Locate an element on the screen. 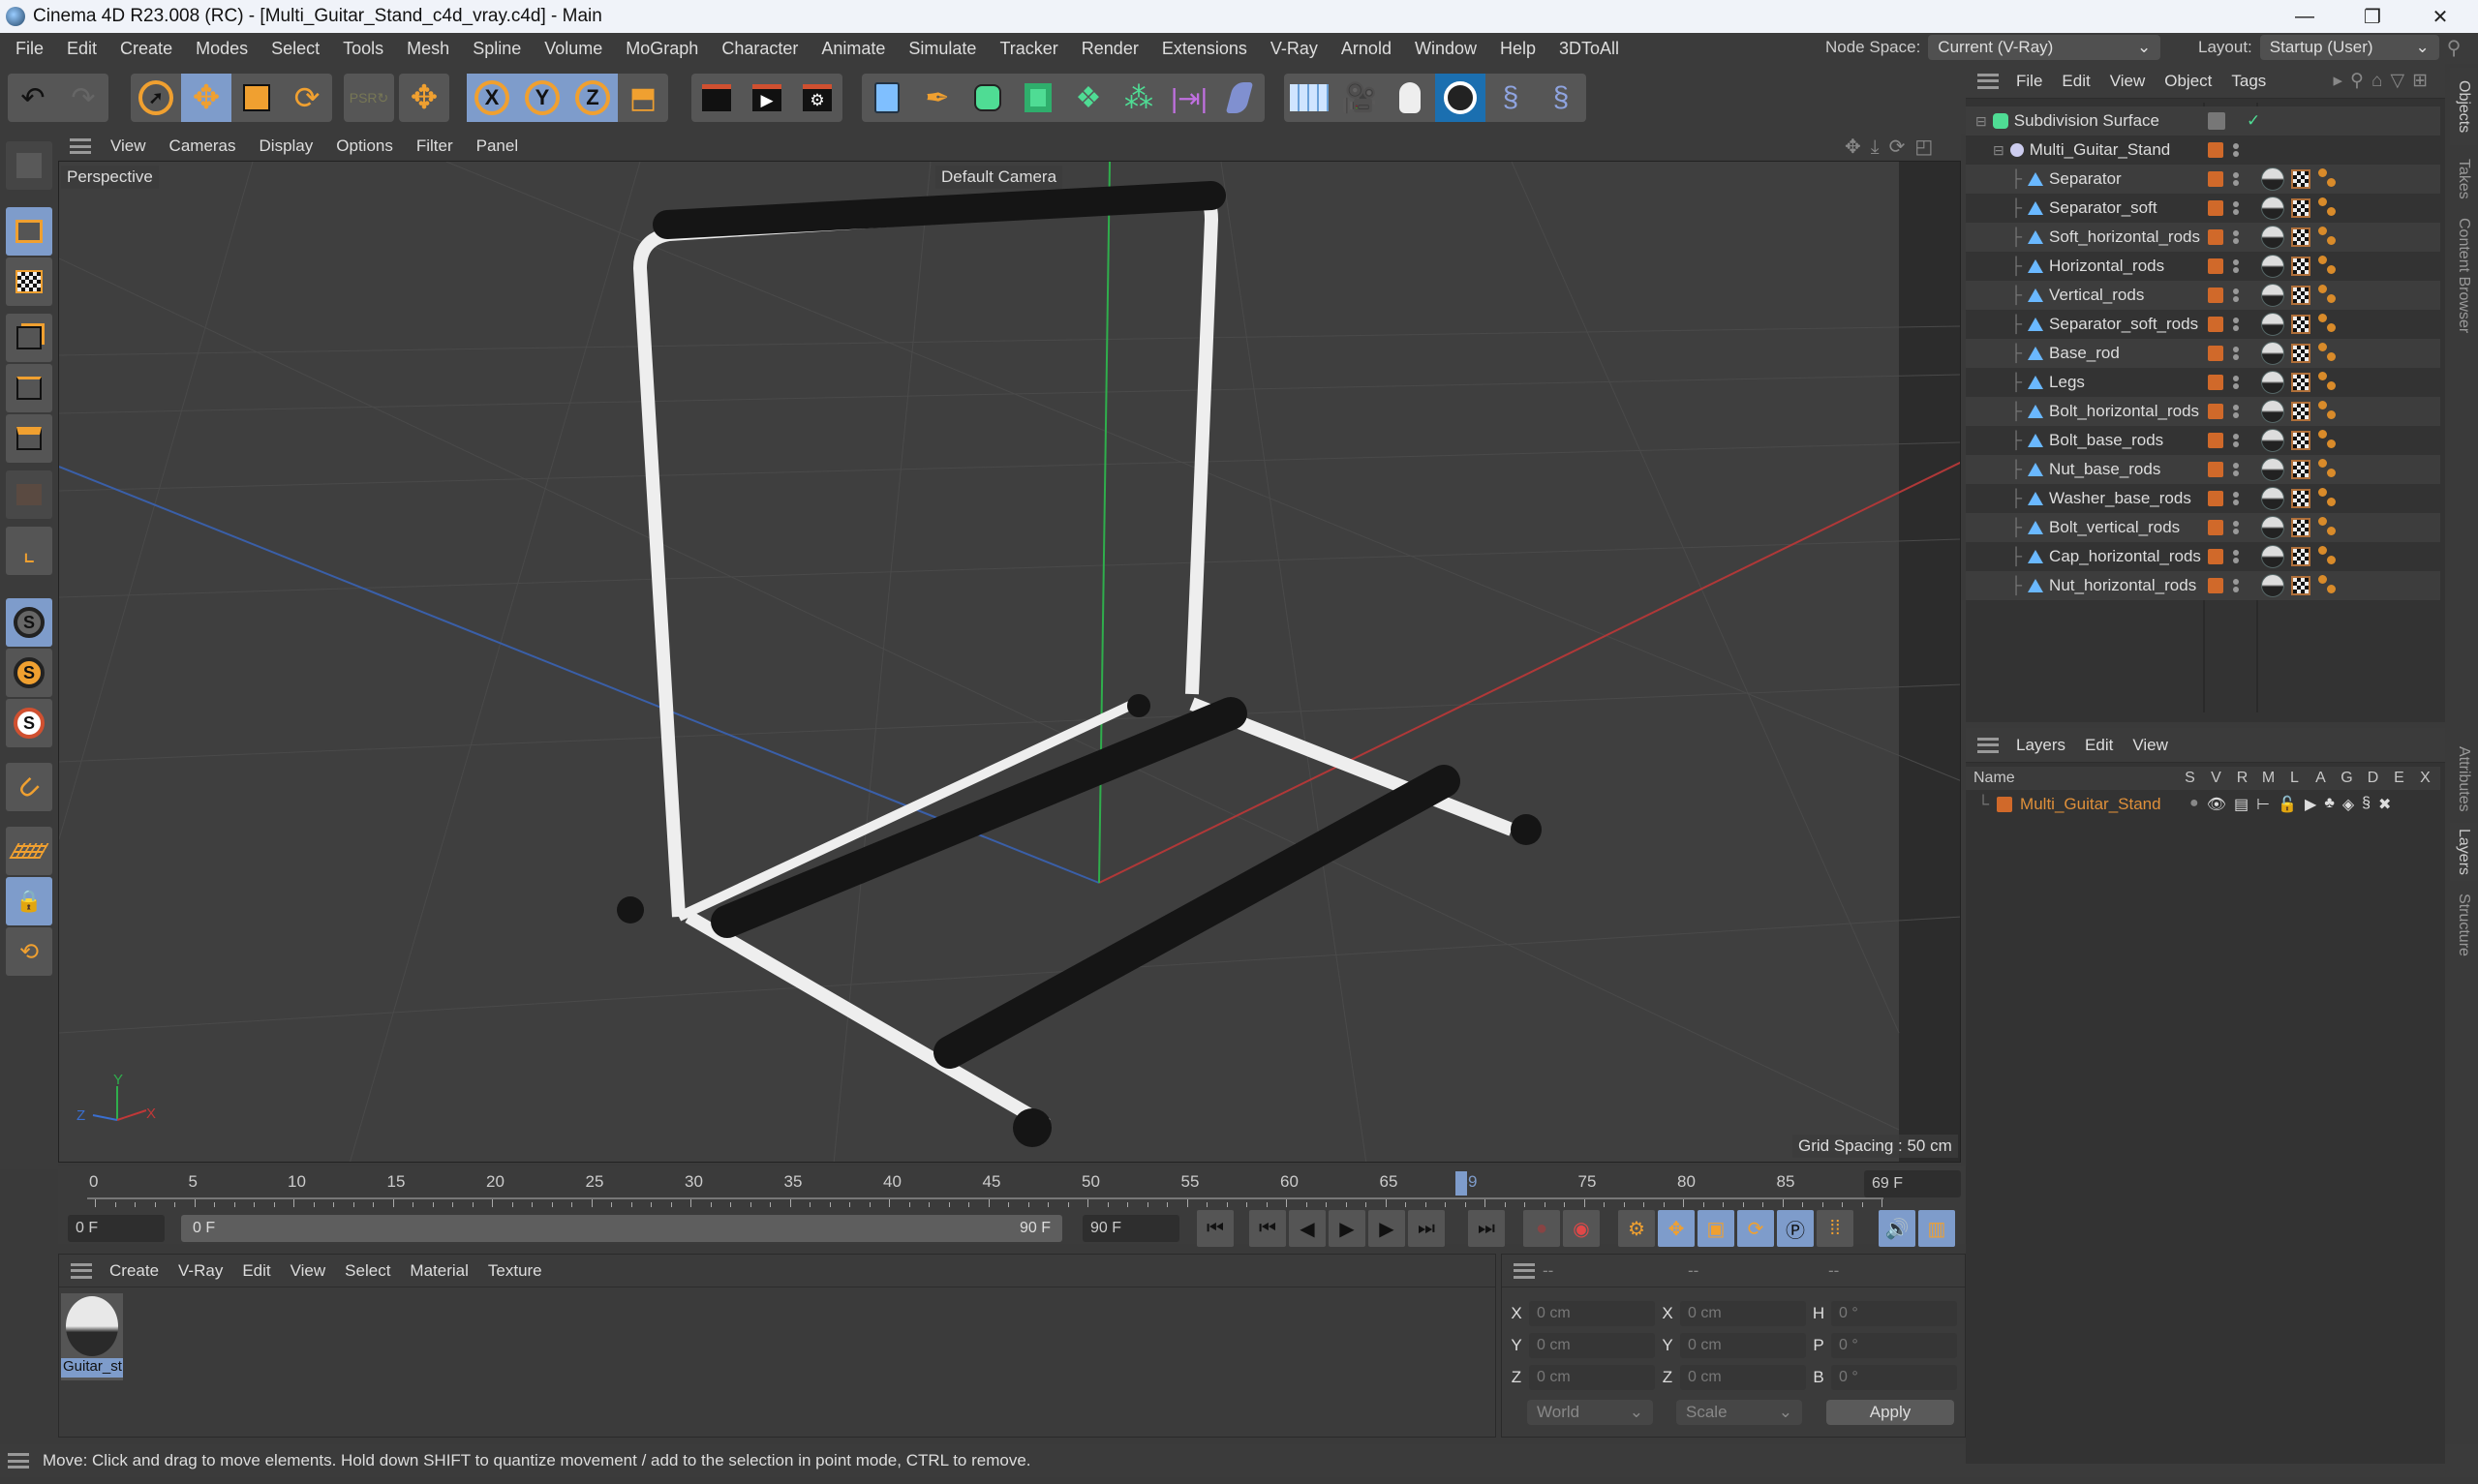  rot-p-field: 0 ° is located at coordinates (1894, 1345).